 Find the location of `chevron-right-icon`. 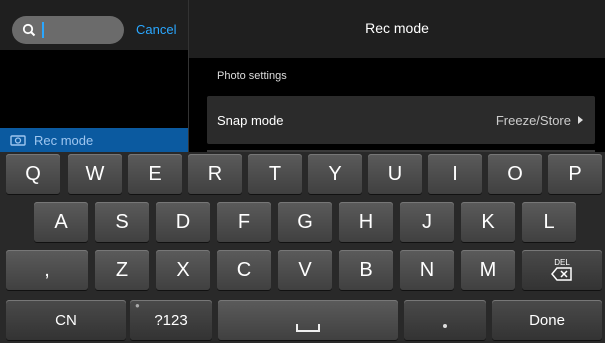

chevron-right-icon is located at coordinates (580, 120).